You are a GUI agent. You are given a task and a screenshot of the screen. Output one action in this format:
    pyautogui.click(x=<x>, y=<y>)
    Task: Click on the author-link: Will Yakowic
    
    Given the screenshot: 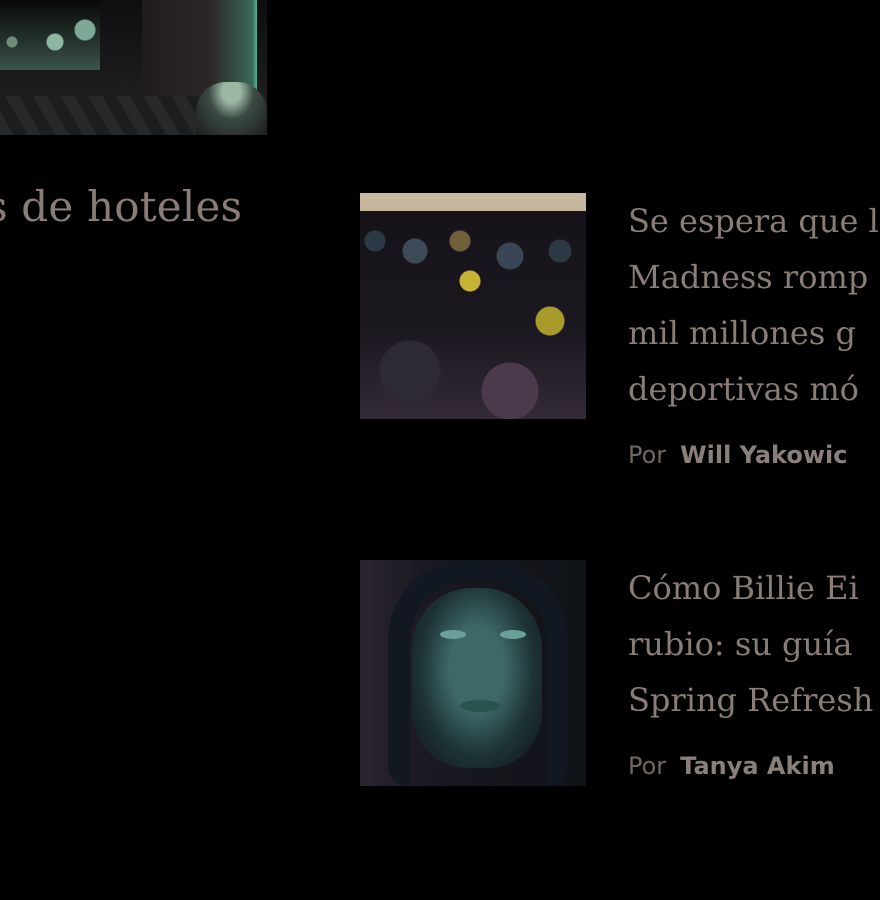 What is the action you would take?
    pyautogui.click(x=763, y=455)
    